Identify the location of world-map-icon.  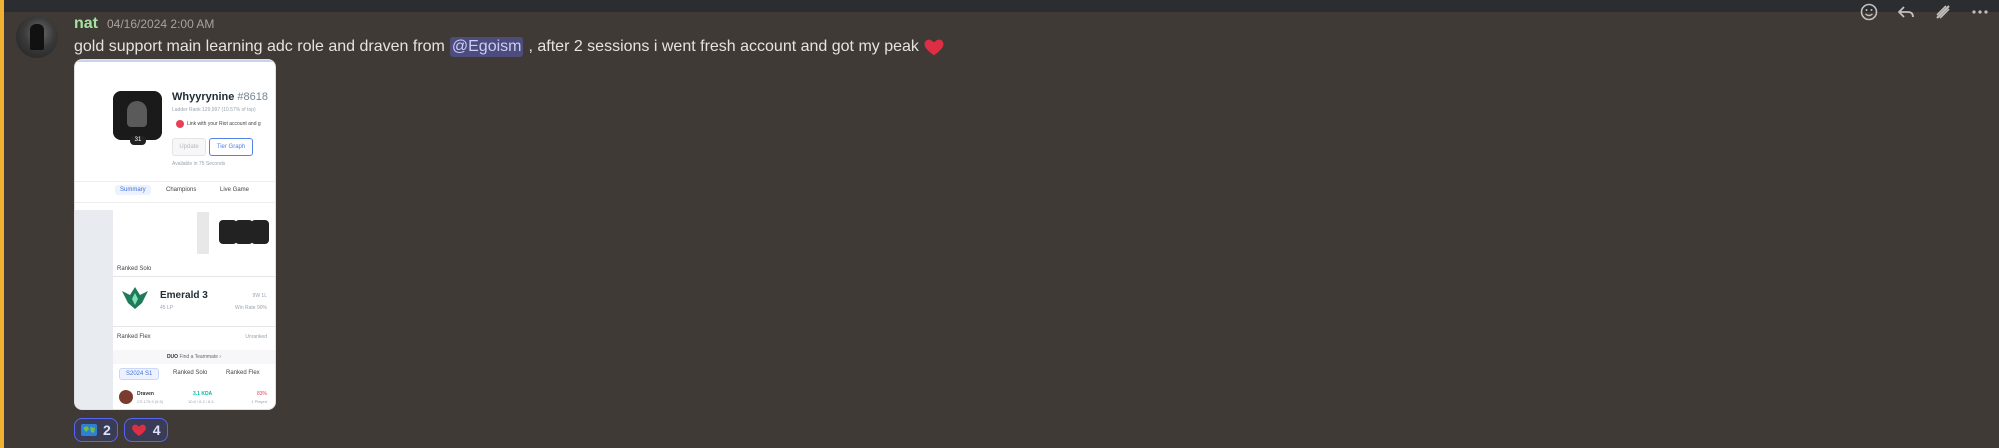
(89, 430).